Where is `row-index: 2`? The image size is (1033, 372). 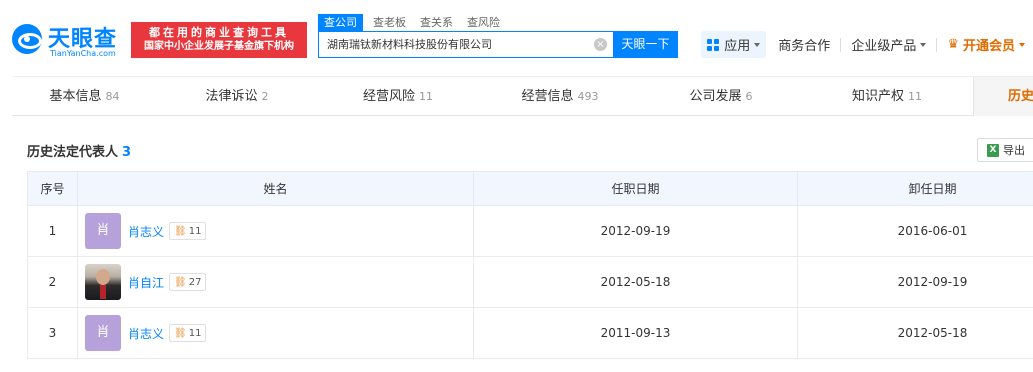 row-index: 2 is located at coordinates (52, 282).